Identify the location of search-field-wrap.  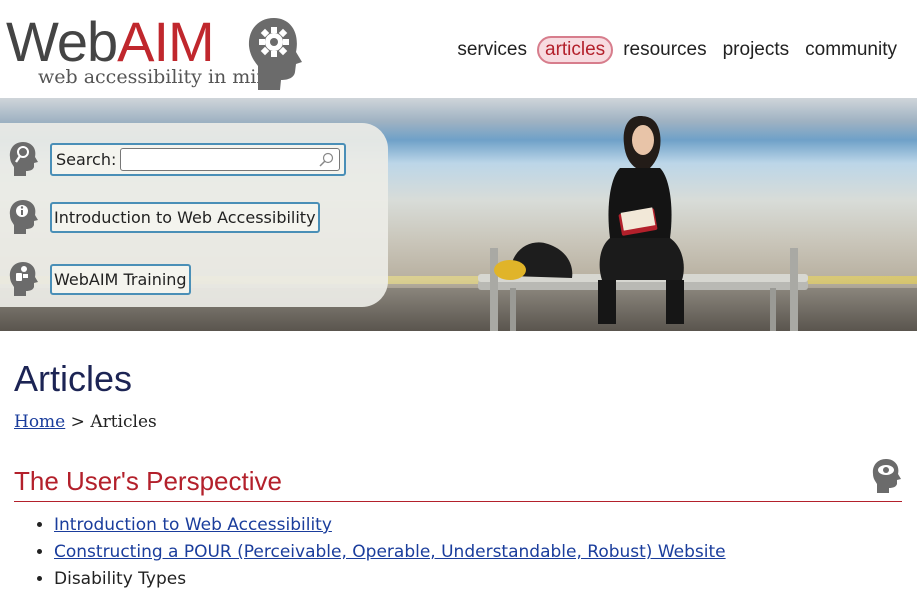
(230, 159).